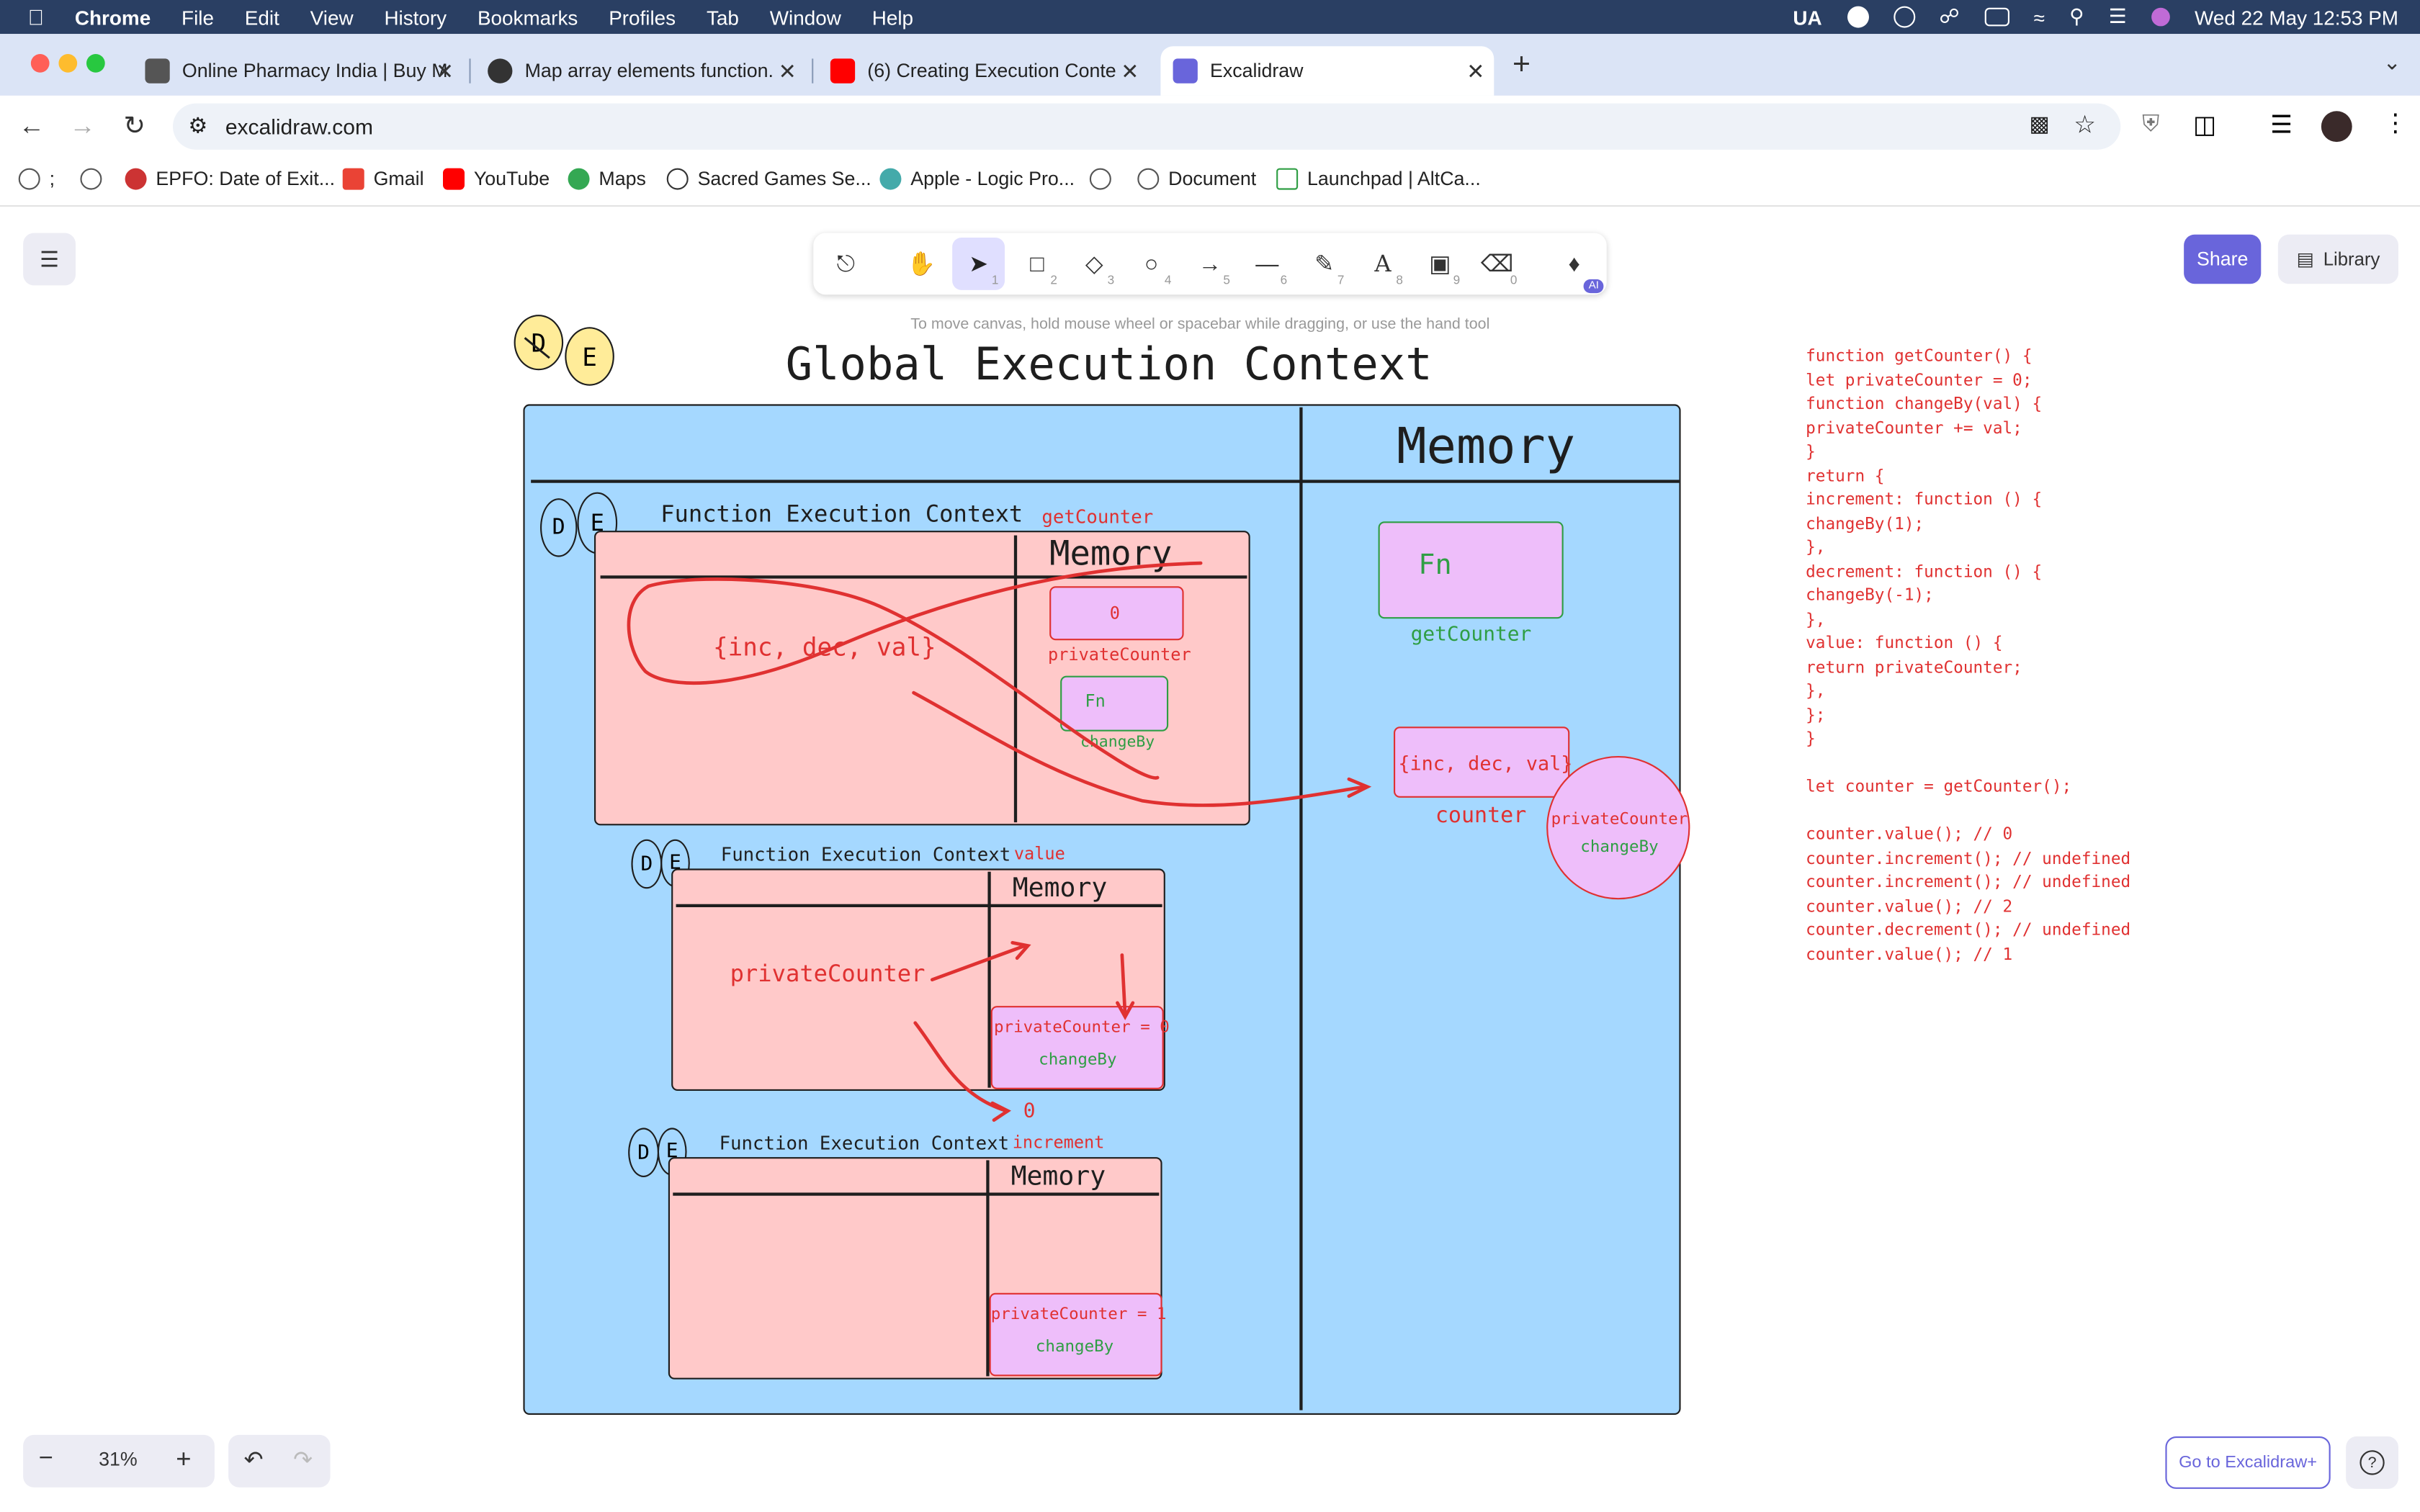  What do you see at coordinates (95, 63) in the screenshot?
I see `window-zoom-button` at bounding box center [95, 63].